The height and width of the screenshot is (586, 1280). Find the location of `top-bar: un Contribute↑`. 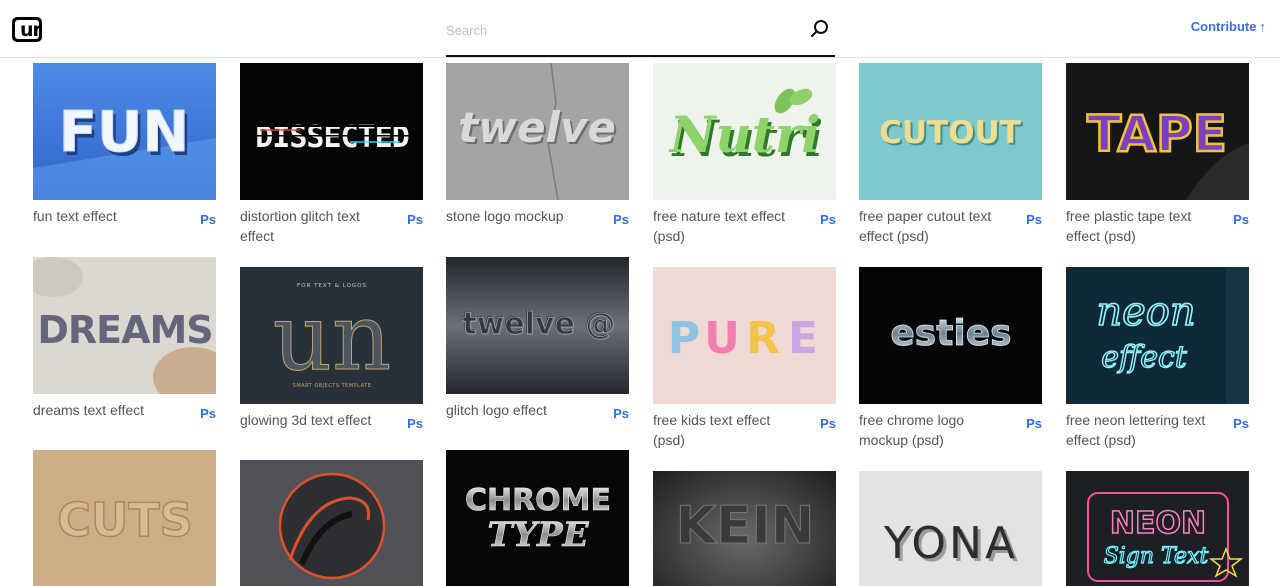

top-bar: un Contribute↑ is located at coordinates (640, 29).